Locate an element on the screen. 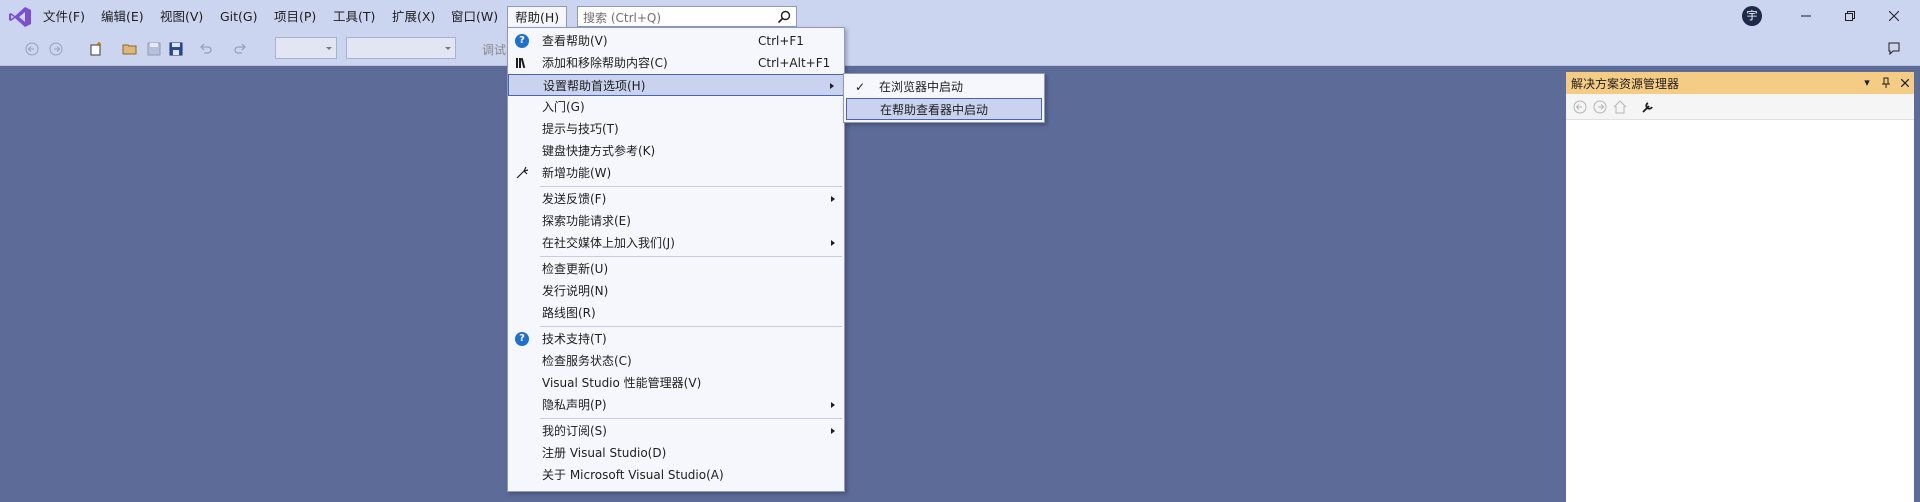 Image resolution: width=1920 pixels, height=502 pixels. panel-title: 解决方案资源管理器 is located at coordinates (1625, 84).